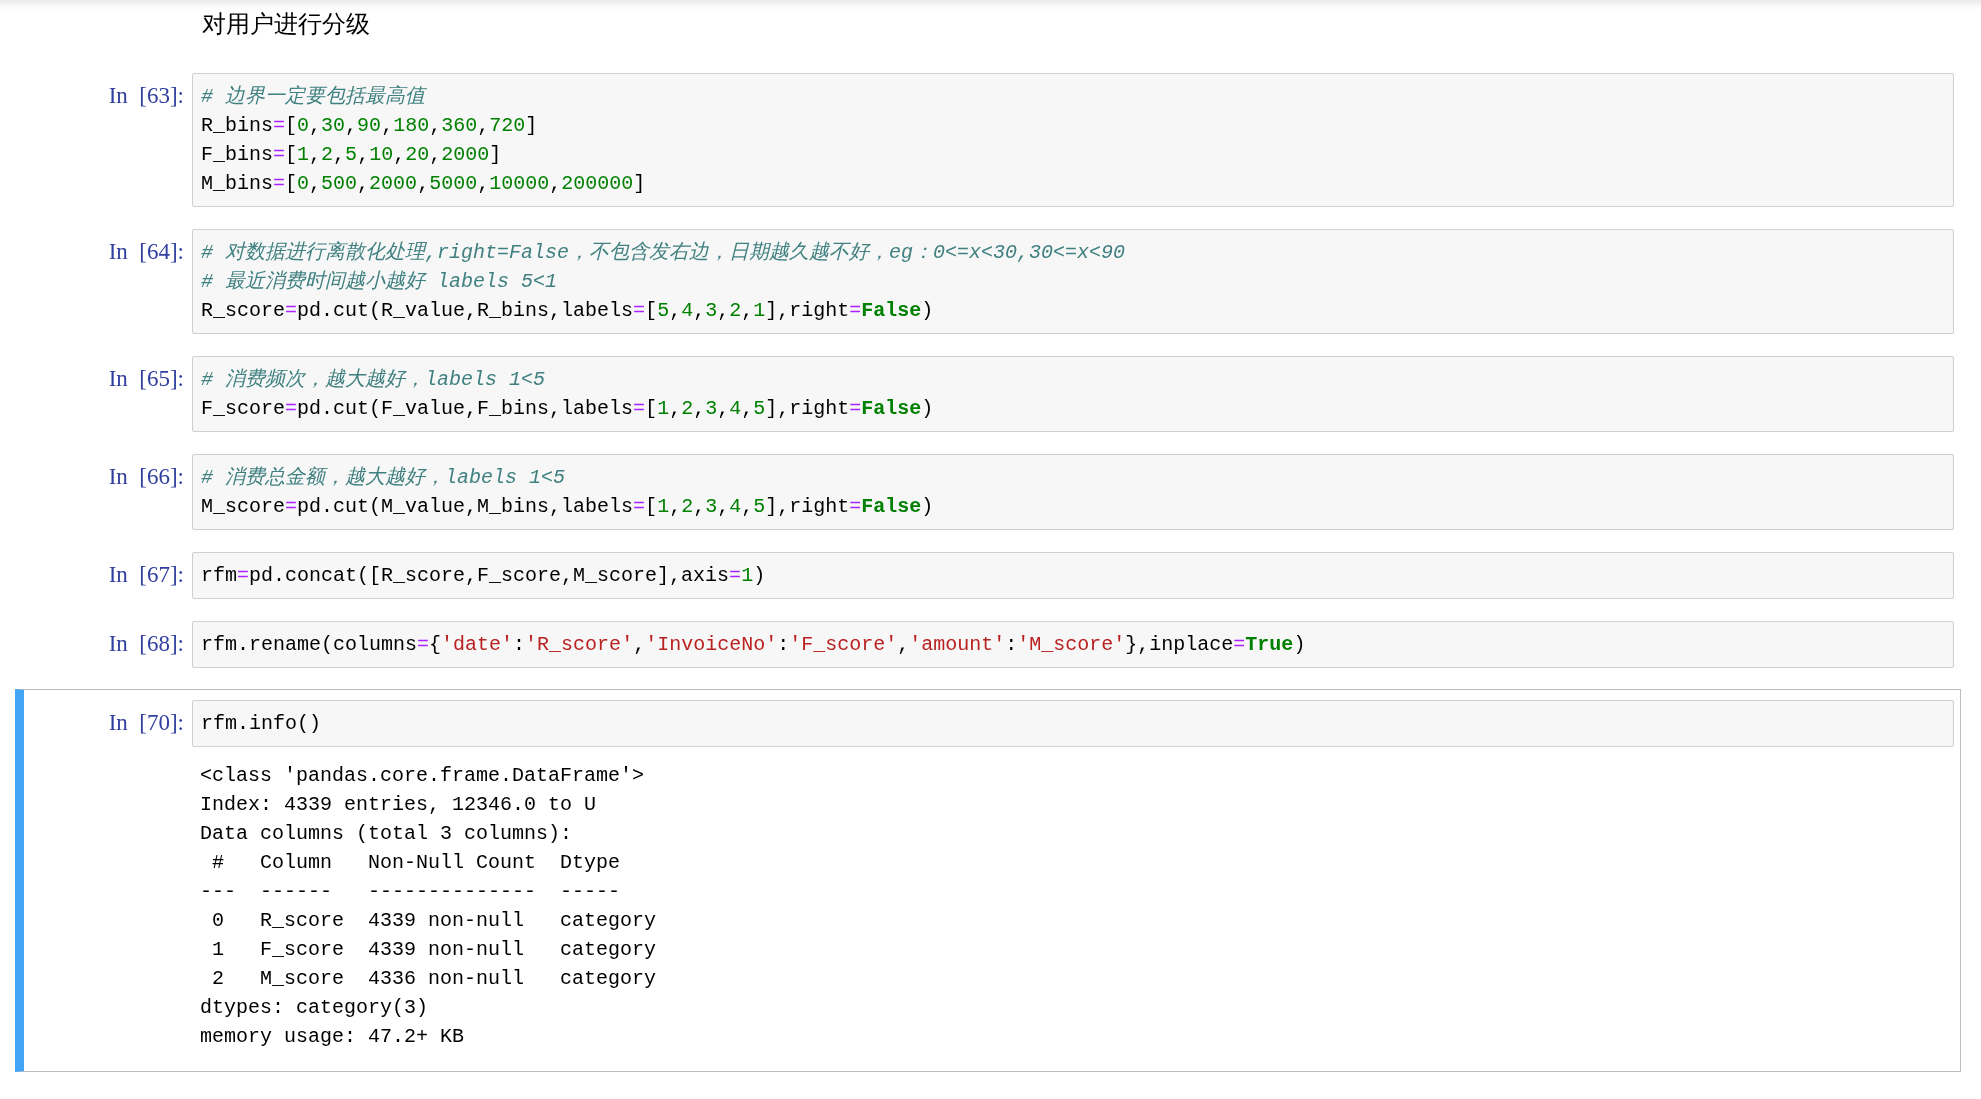 Image resolution: width=1981 pixels, height=1099 pixels. I want to click on code-line: F_bins=[1,2,5,10,20,2000], so click(352, 155).